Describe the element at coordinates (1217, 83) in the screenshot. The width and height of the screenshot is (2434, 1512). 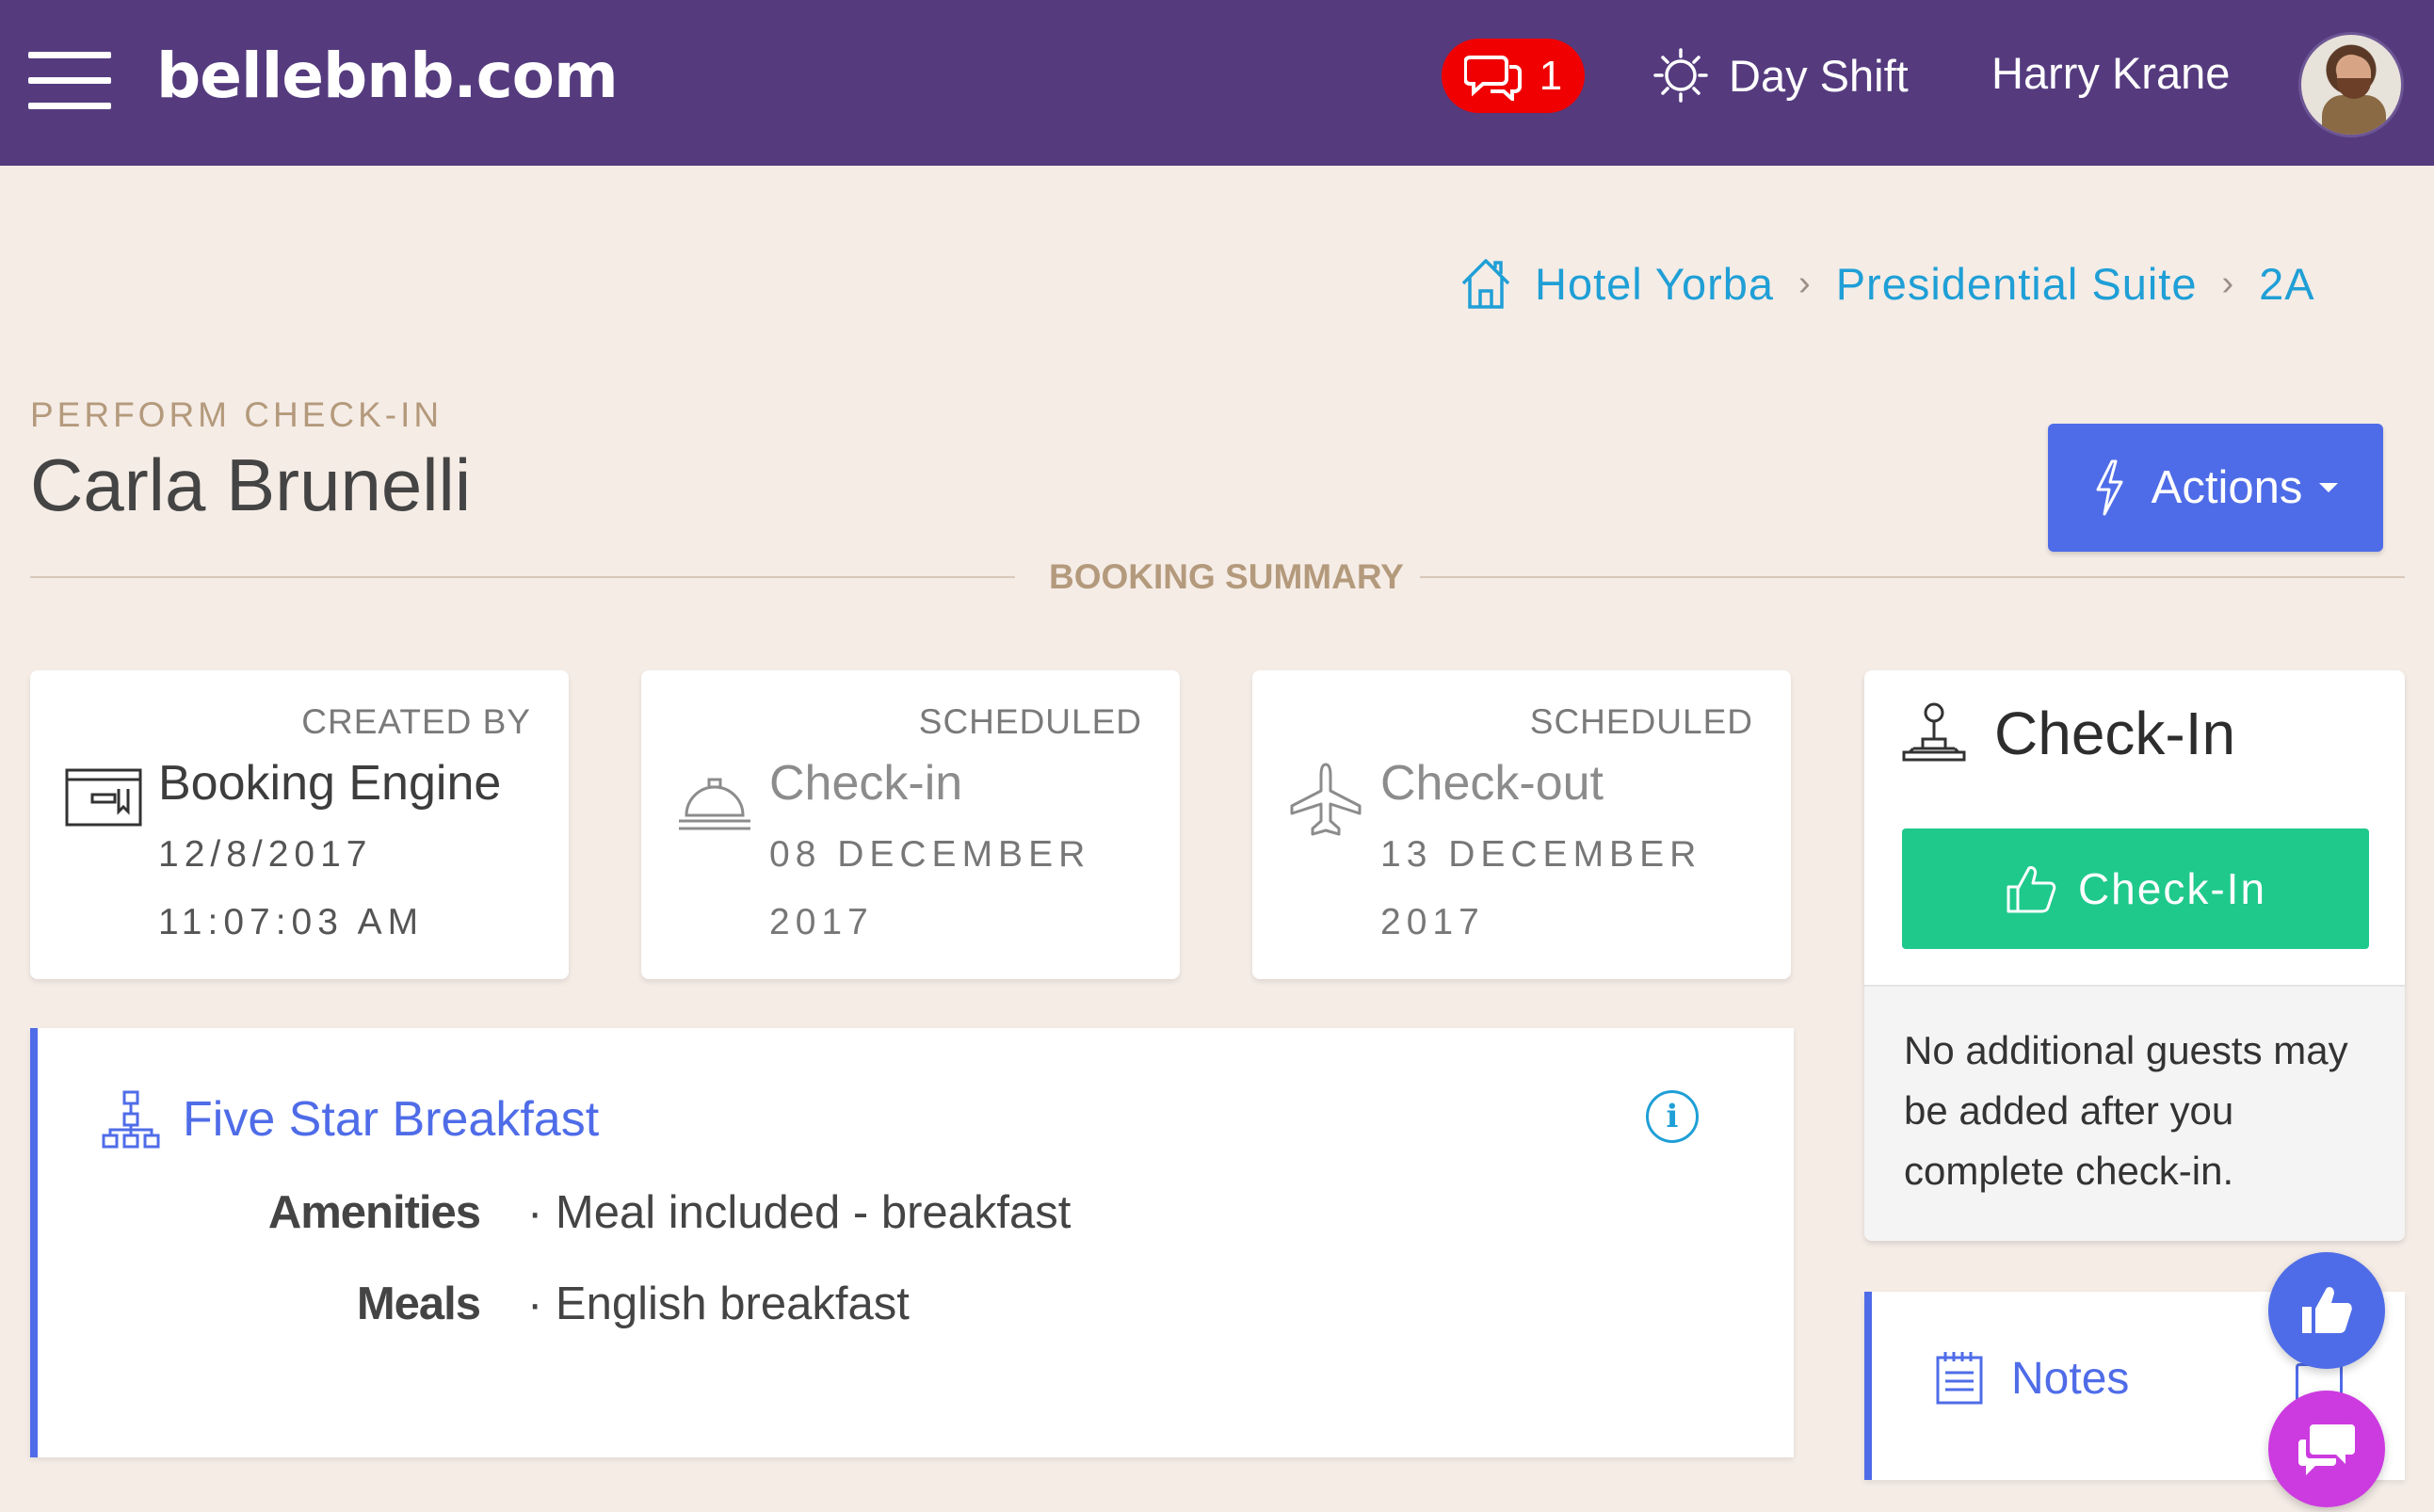
I see `top-navigation-bar: bellebnb.com 1 Day Shift Harry Krane` at that location.